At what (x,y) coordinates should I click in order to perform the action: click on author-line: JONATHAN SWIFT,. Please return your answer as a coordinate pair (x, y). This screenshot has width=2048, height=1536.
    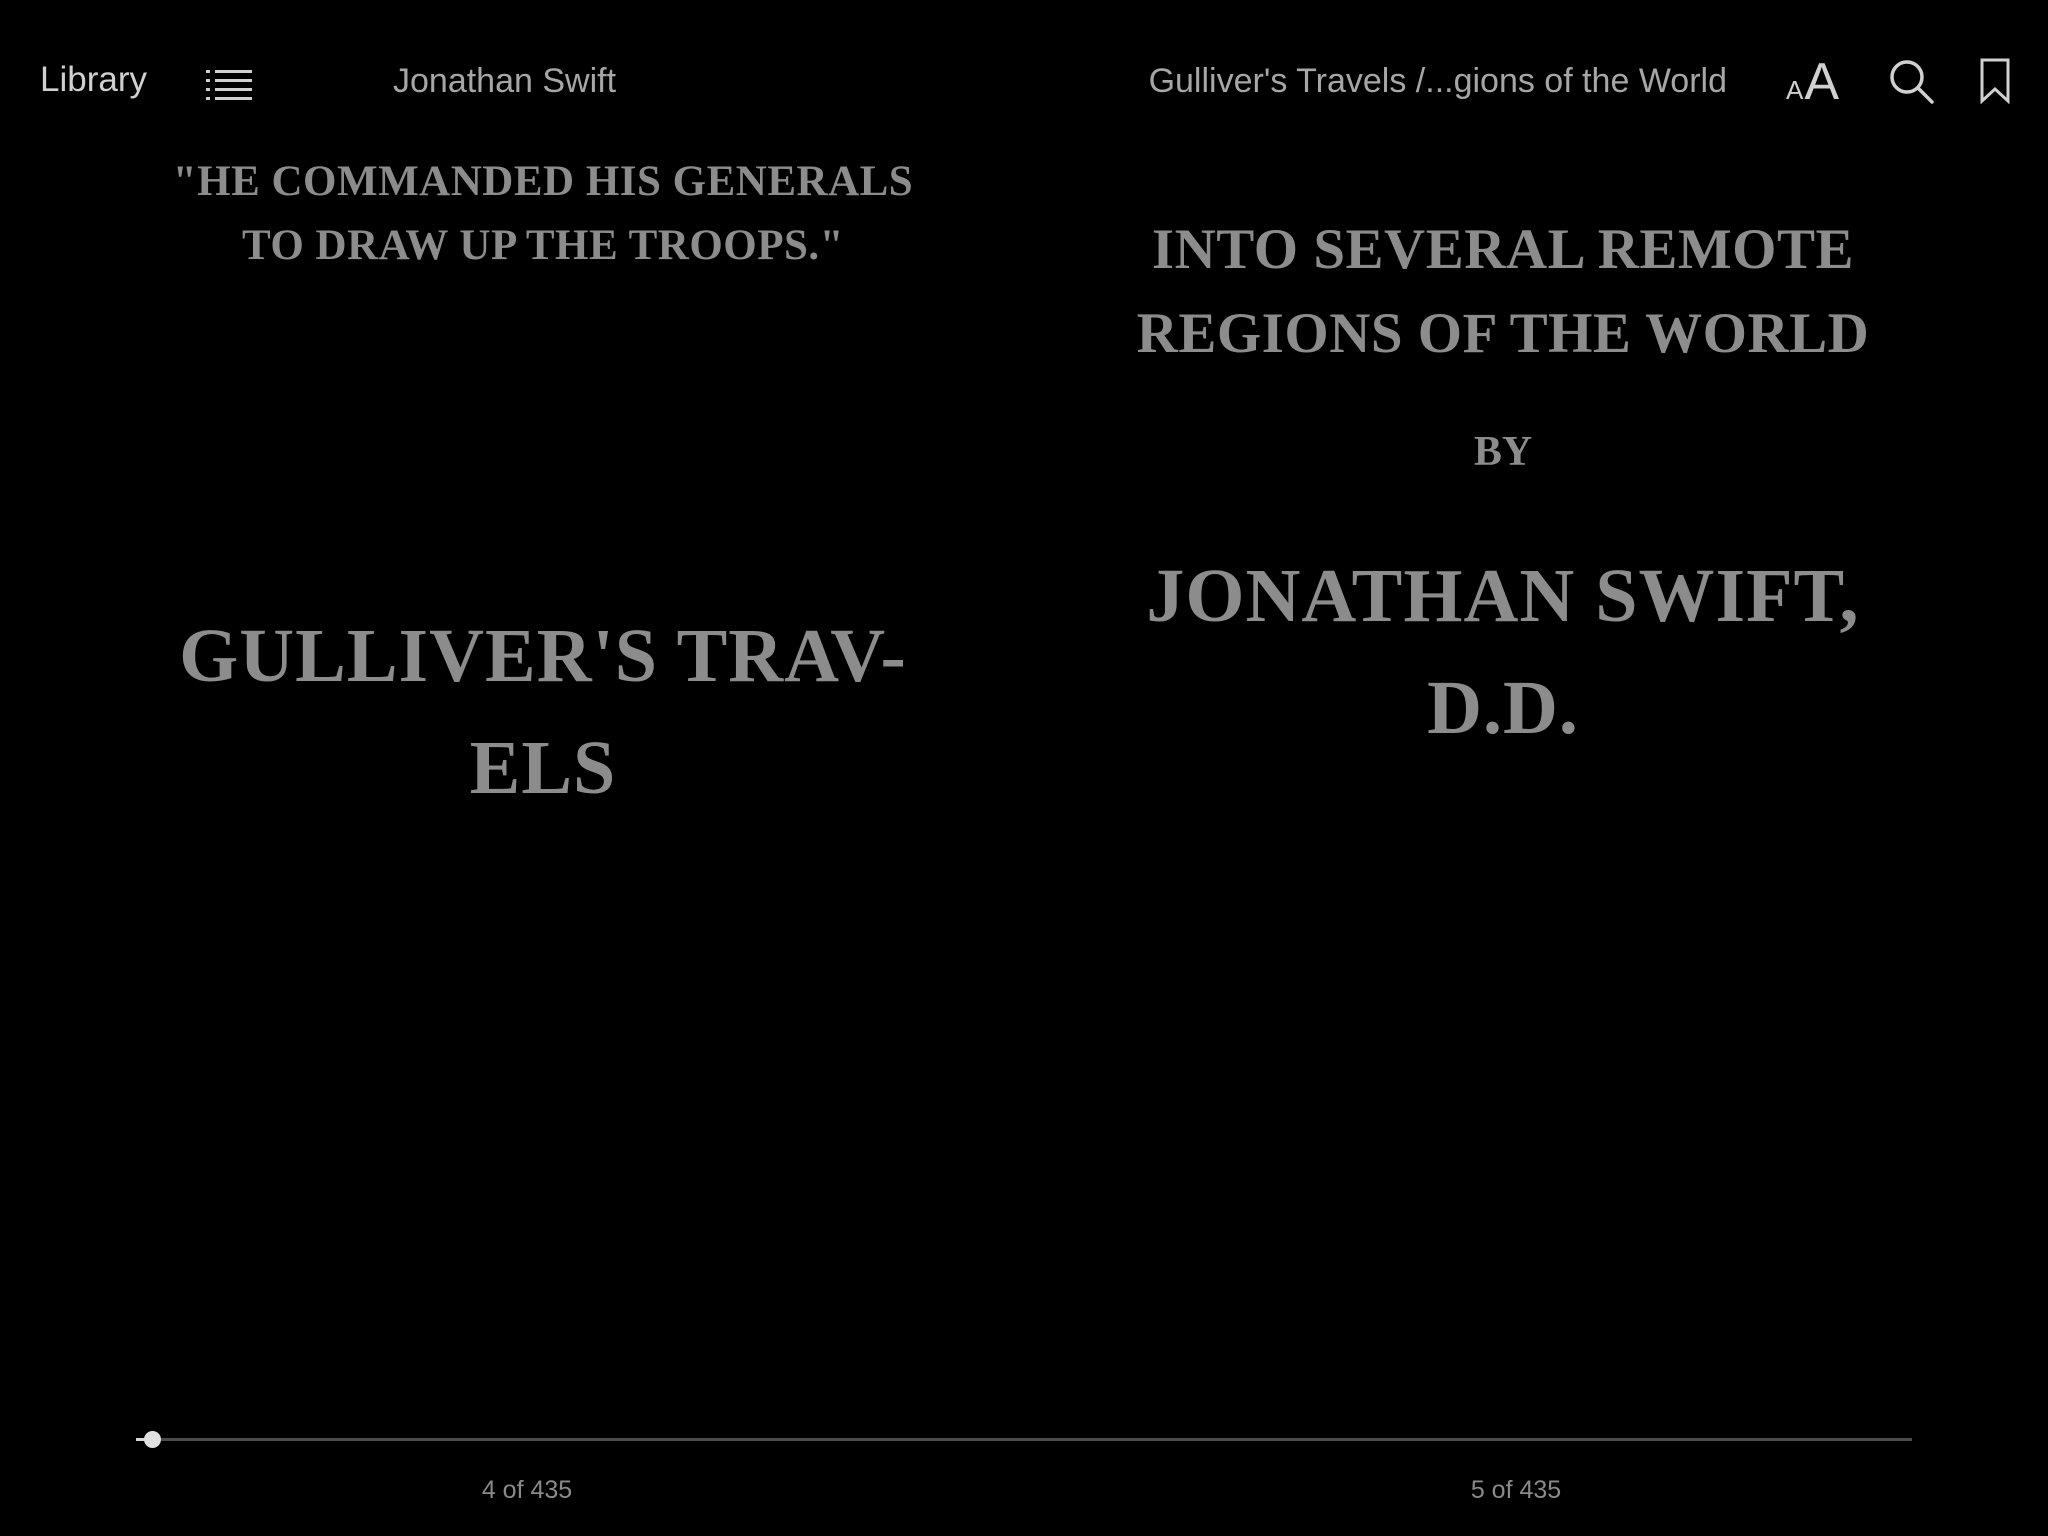
    Looking at the image, I should click on (1503, 596).